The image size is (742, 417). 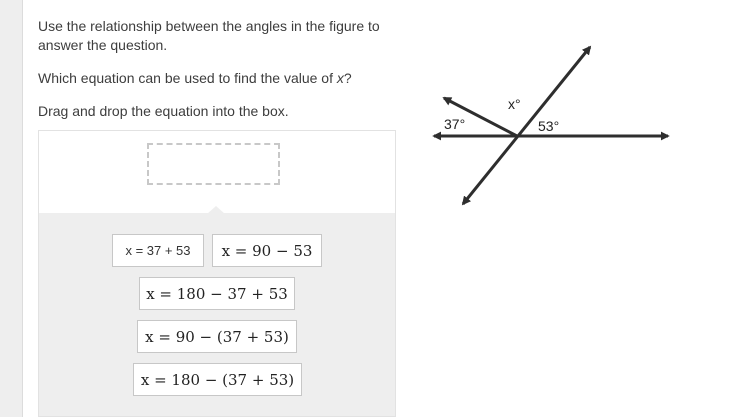 What do you see at coordinates (347, 78) in the screenshot?
I see `question-text-end: ?` at bounding box center [347, 78].